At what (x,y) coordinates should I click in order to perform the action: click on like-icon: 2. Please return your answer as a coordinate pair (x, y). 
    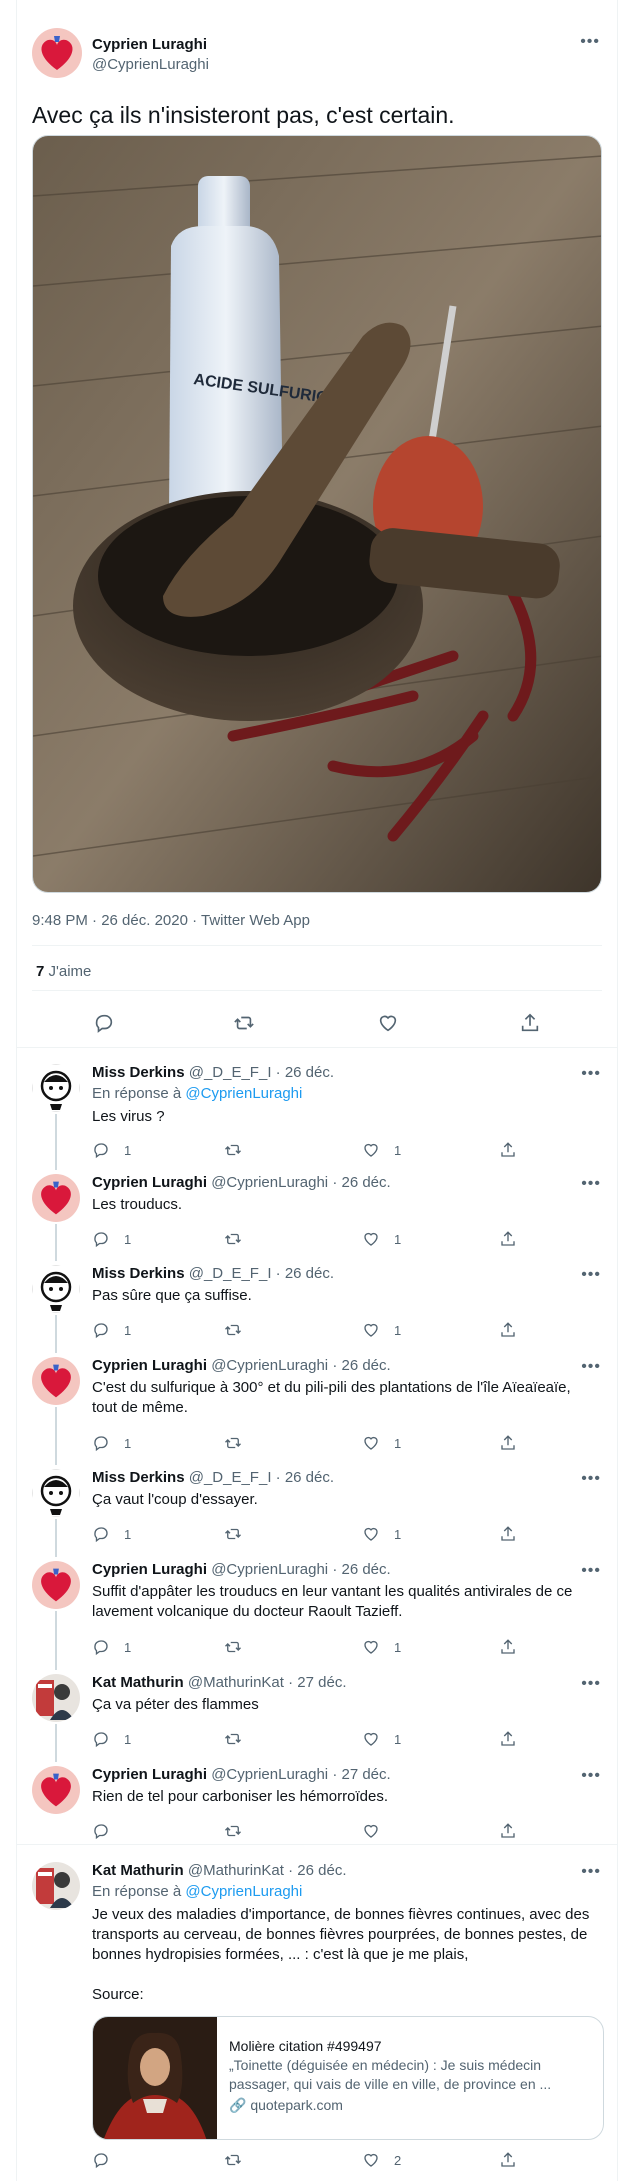
    Looking at the image, I should click on (381, 2160).